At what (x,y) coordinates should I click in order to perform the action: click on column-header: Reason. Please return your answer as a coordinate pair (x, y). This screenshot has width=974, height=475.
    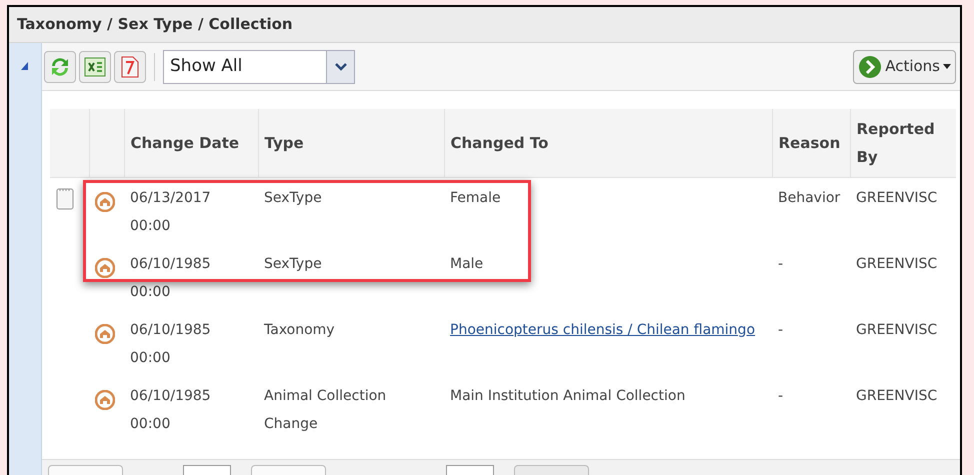
    Looking at the image, I should click on (811, 142).